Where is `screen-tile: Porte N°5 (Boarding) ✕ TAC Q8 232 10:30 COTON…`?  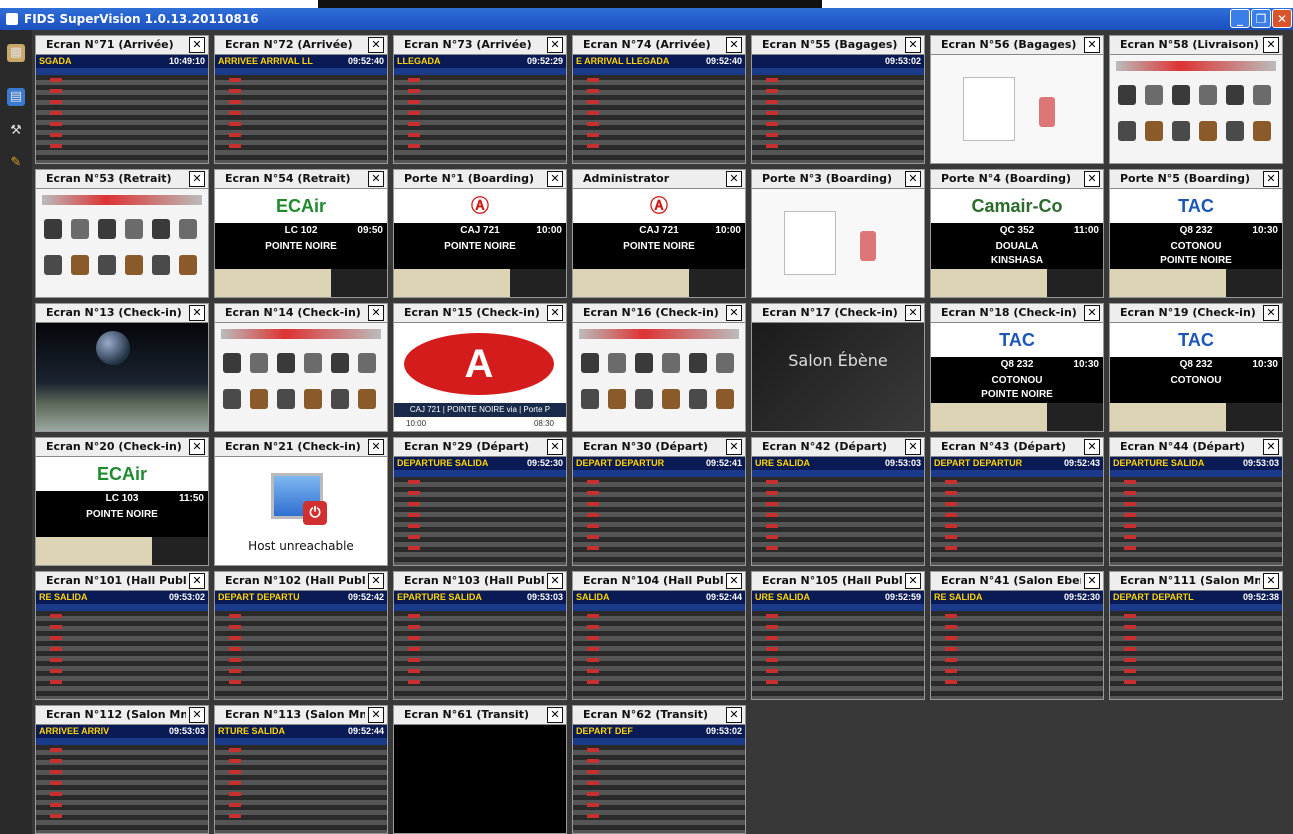 screen-tile: Porte N°5 (Boarding) ✕ TAC Q8 232 10:30 COTON… is located at coordinates (1196, 233).